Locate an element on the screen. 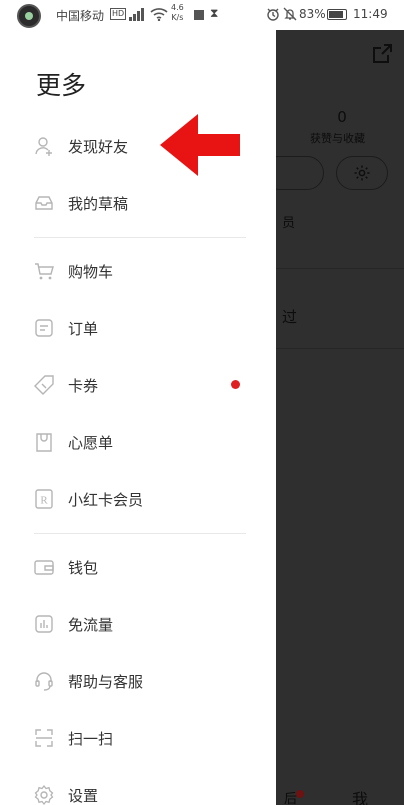 The width and height of the screenshot is (404, 805). svg-text: R is located at coordinates (44, 501).